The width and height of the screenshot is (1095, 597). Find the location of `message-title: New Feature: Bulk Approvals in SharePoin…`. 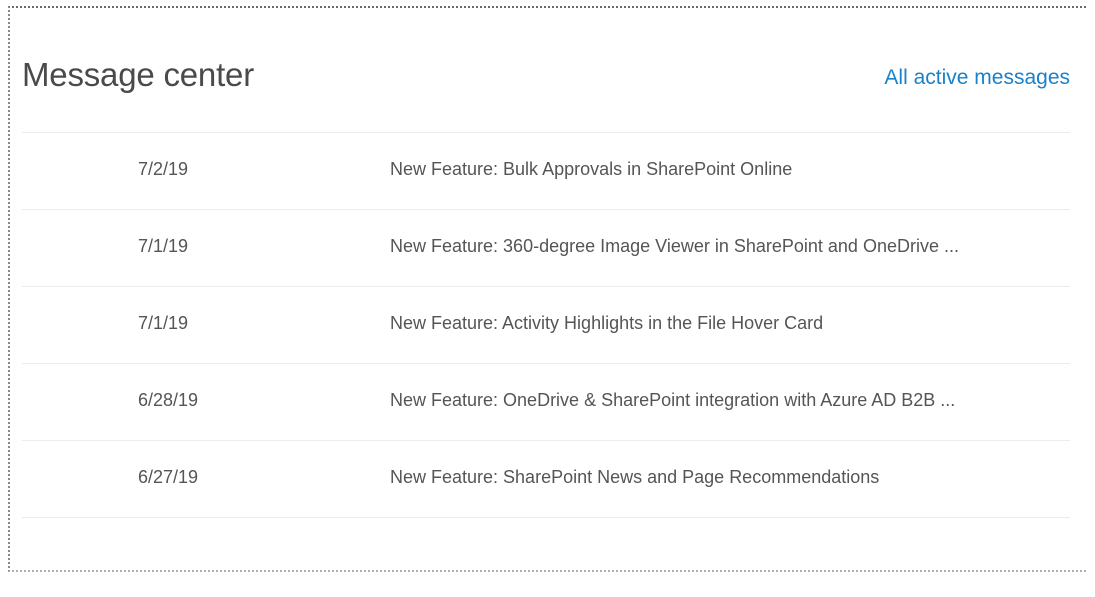

message-title: New Feature: Bulk Approvals in SharePoin… is located at coordinates (591, 169).